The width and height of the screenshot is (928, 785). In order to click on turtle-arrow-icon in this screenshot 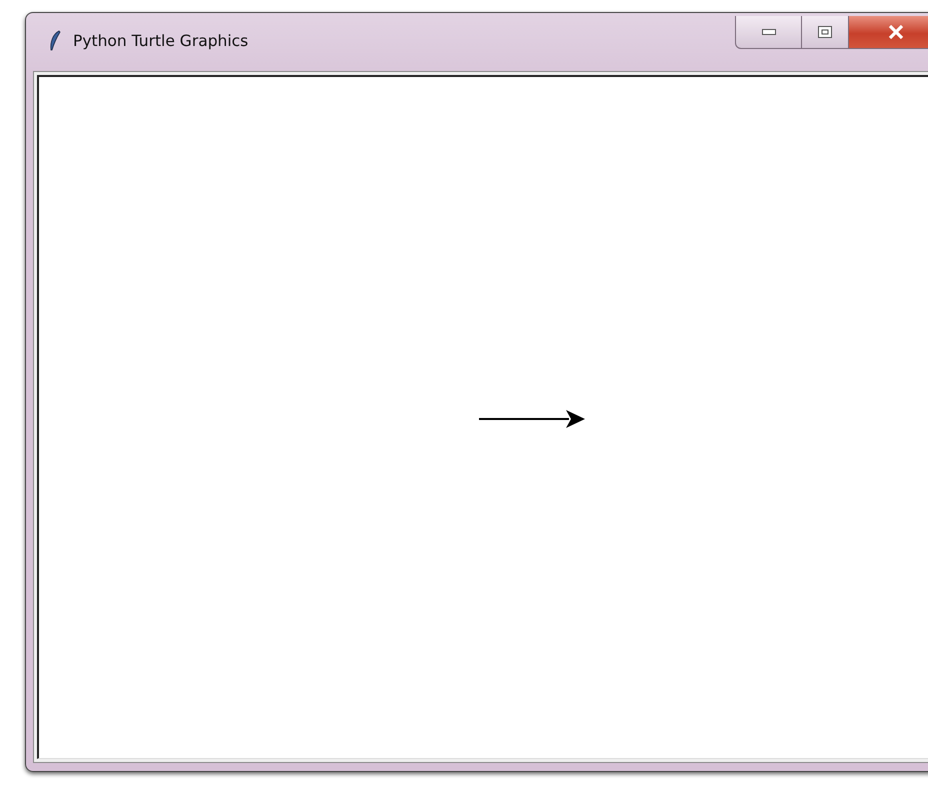, I will do `click(575, 419)`.